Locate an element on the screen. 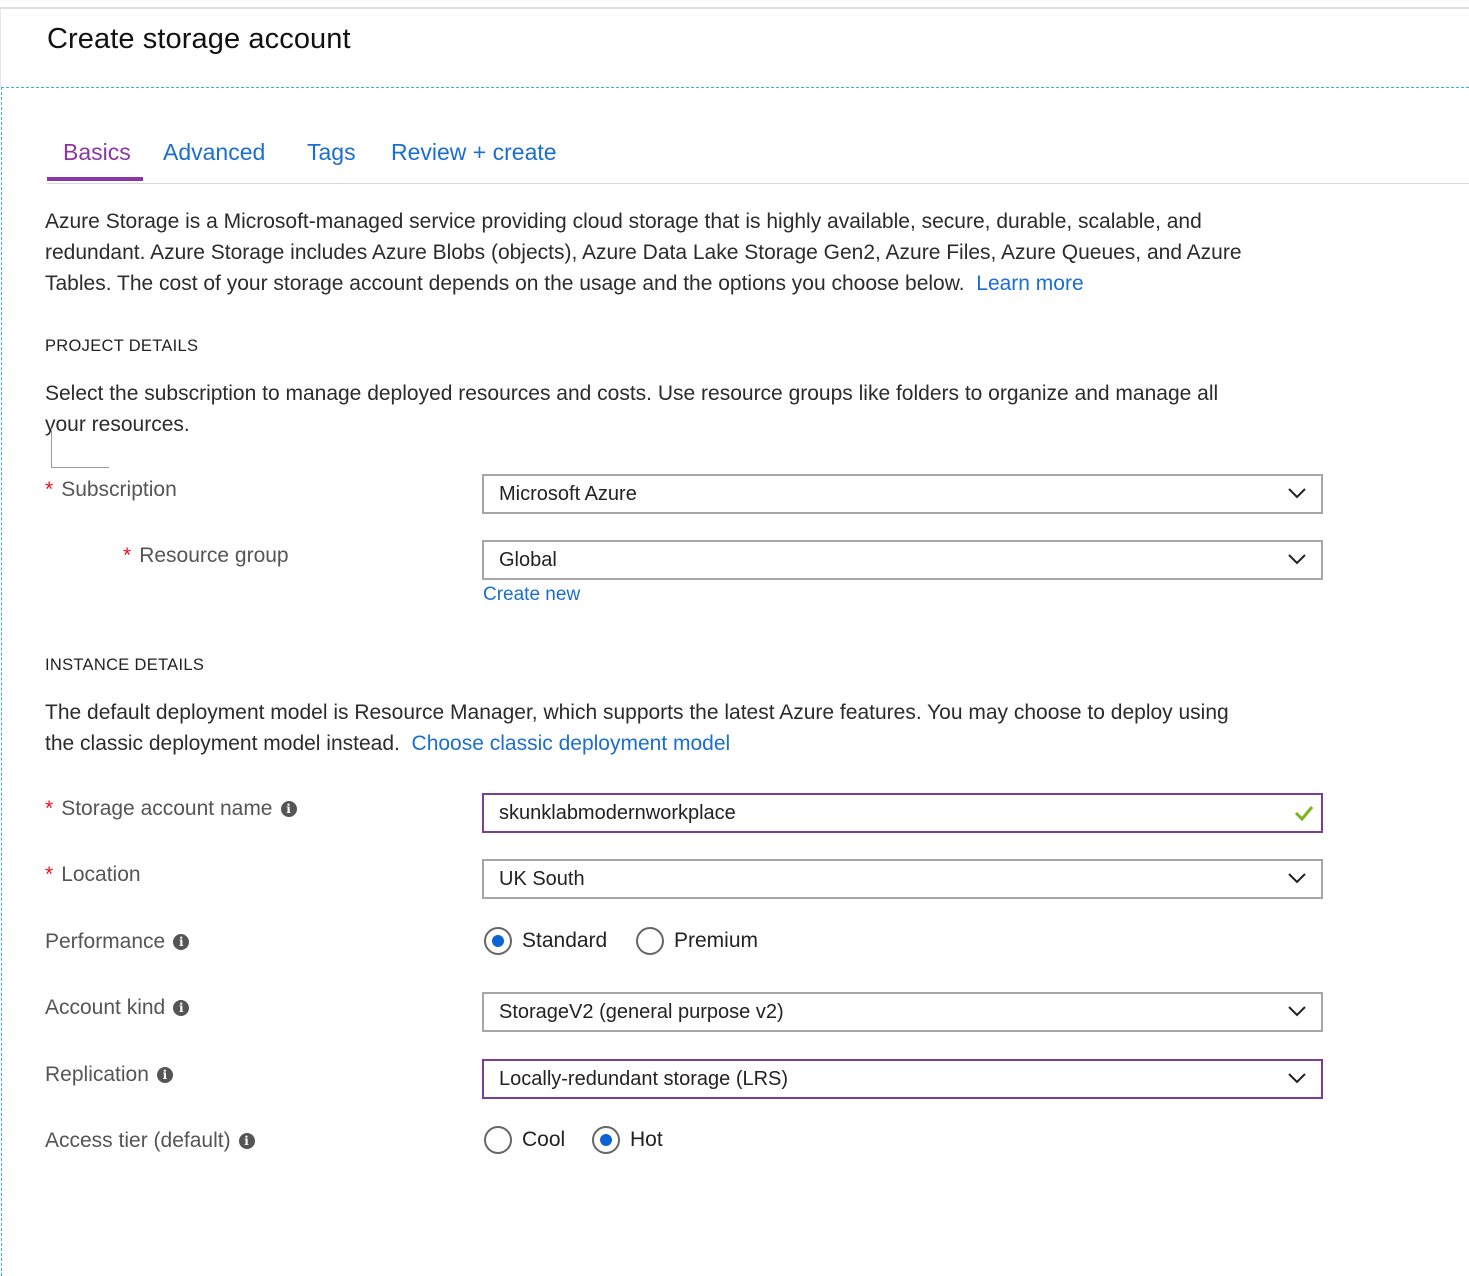  tab-tags: Tags is located at coordinates (331, 157).